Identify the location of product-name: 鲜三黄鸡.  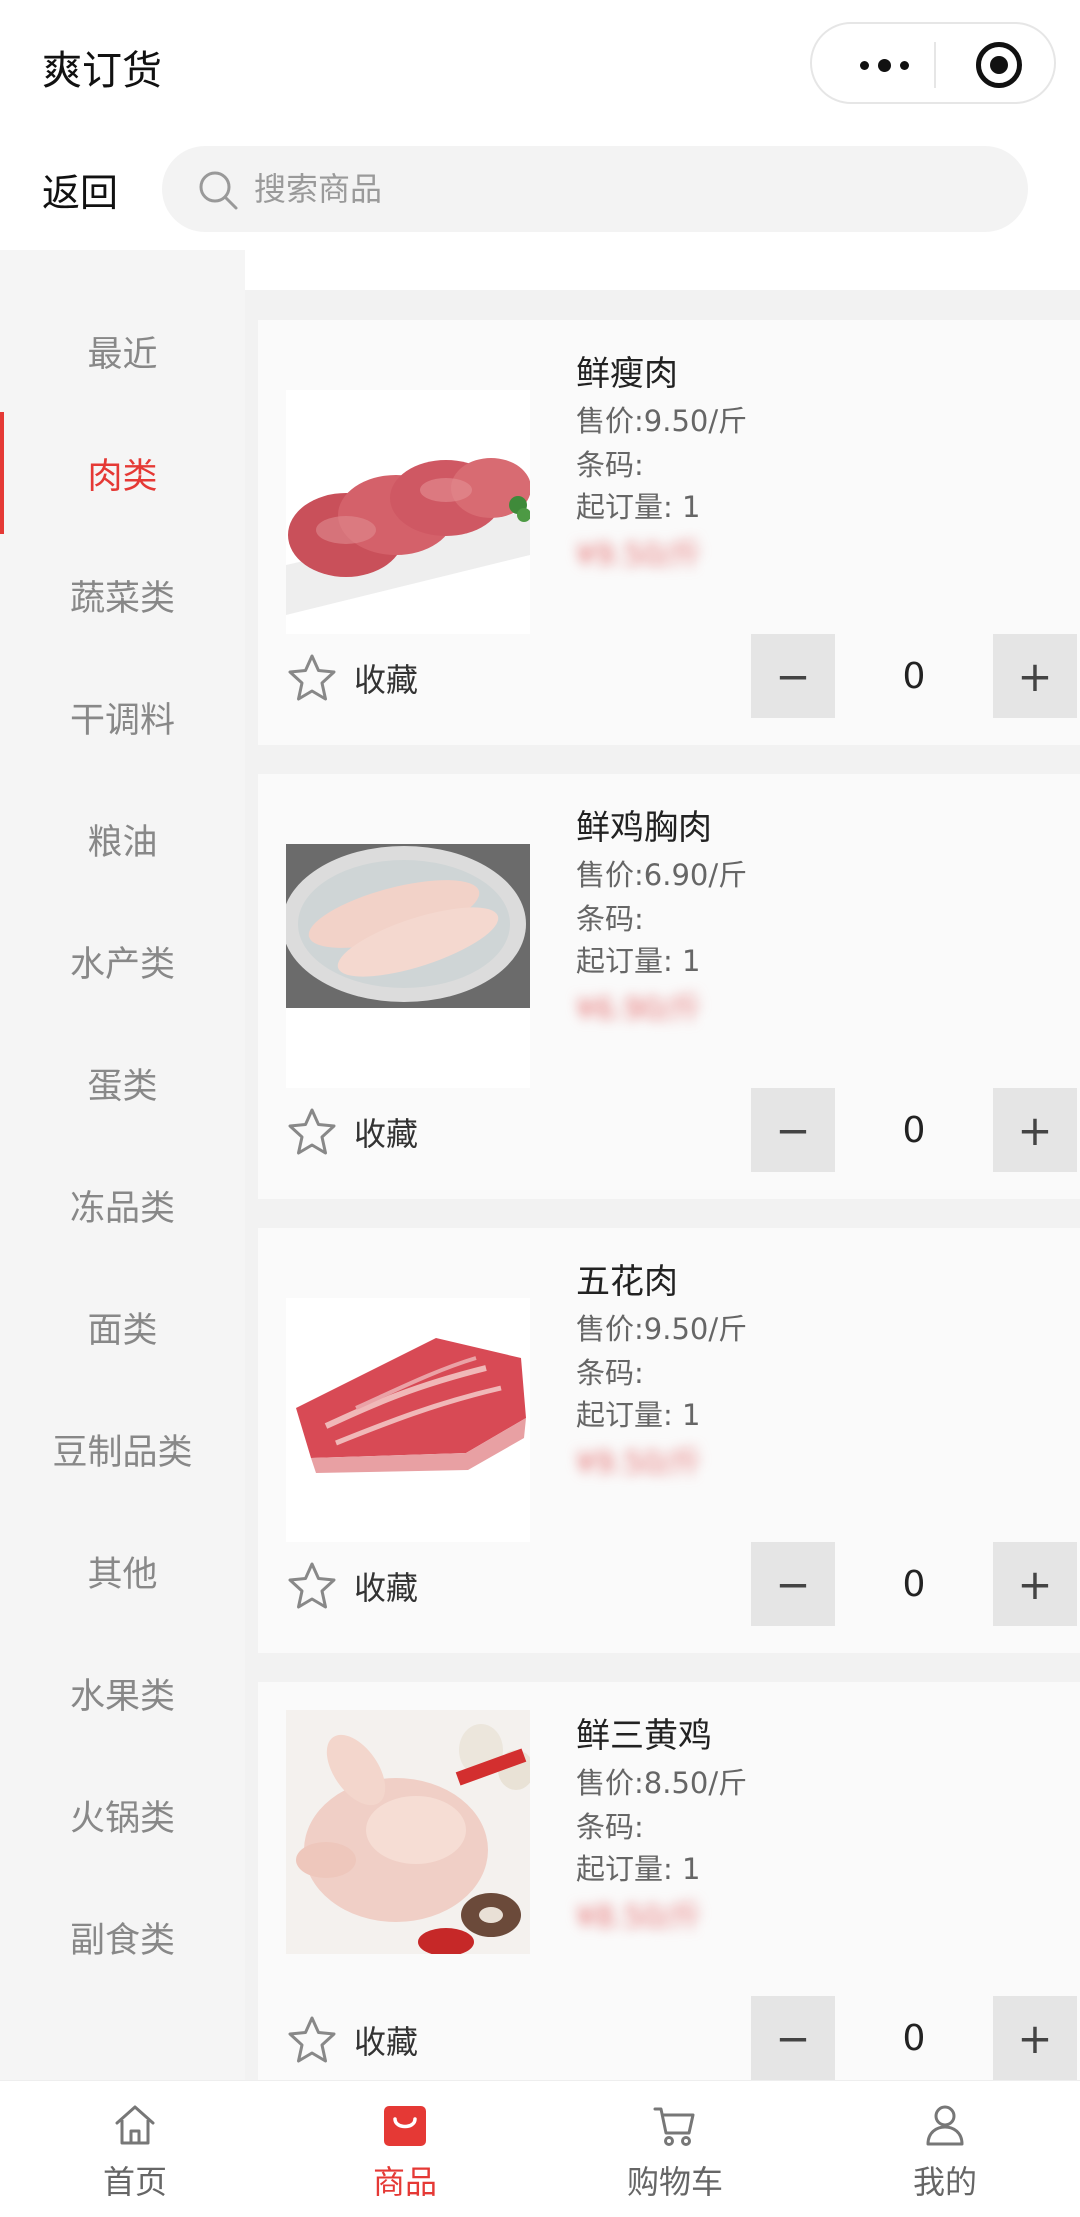
(644, 1736).